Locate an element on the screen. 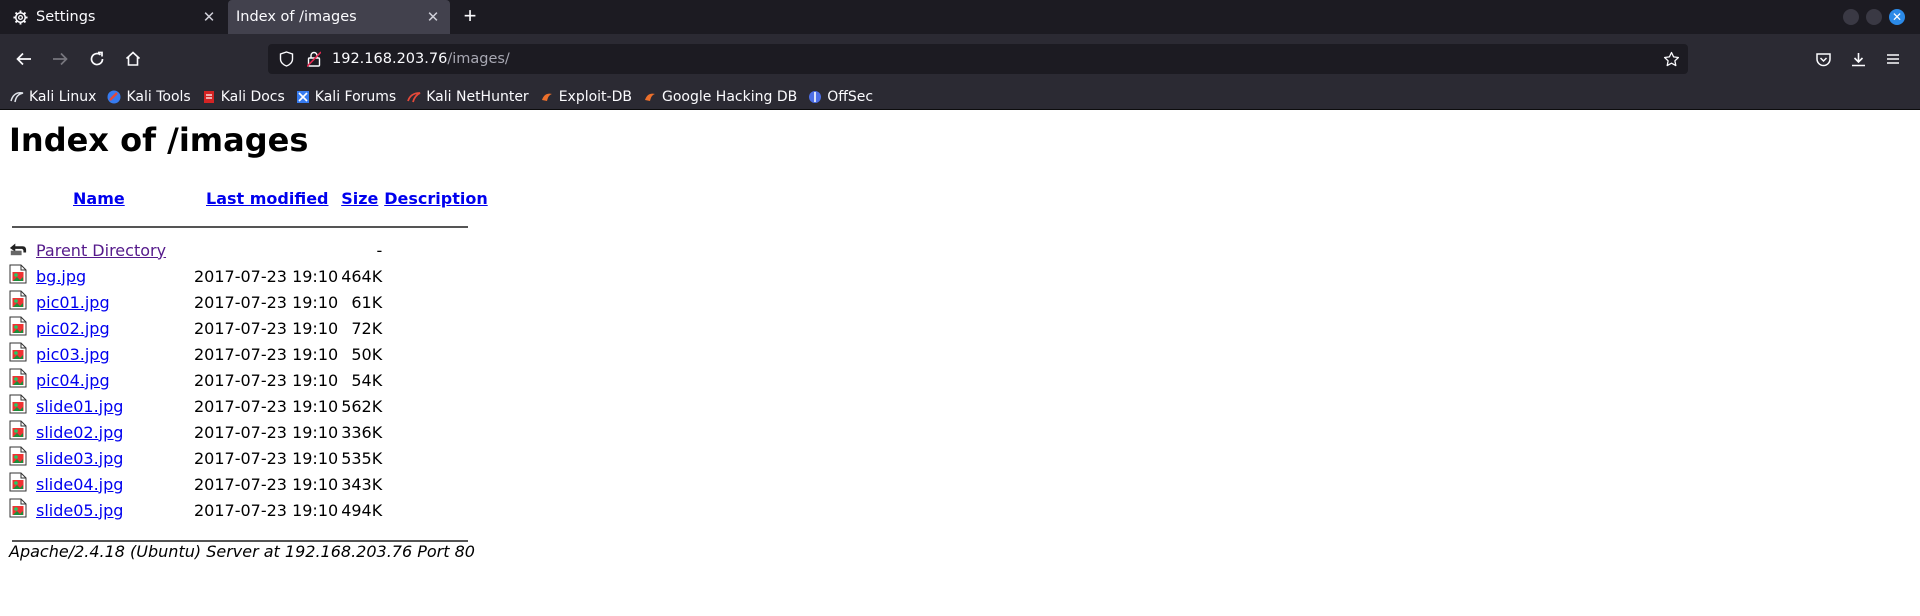 The width and height of the screenshot is (1920, 616). name-cell: pic03.jpg is located at coordinates (112, 354).